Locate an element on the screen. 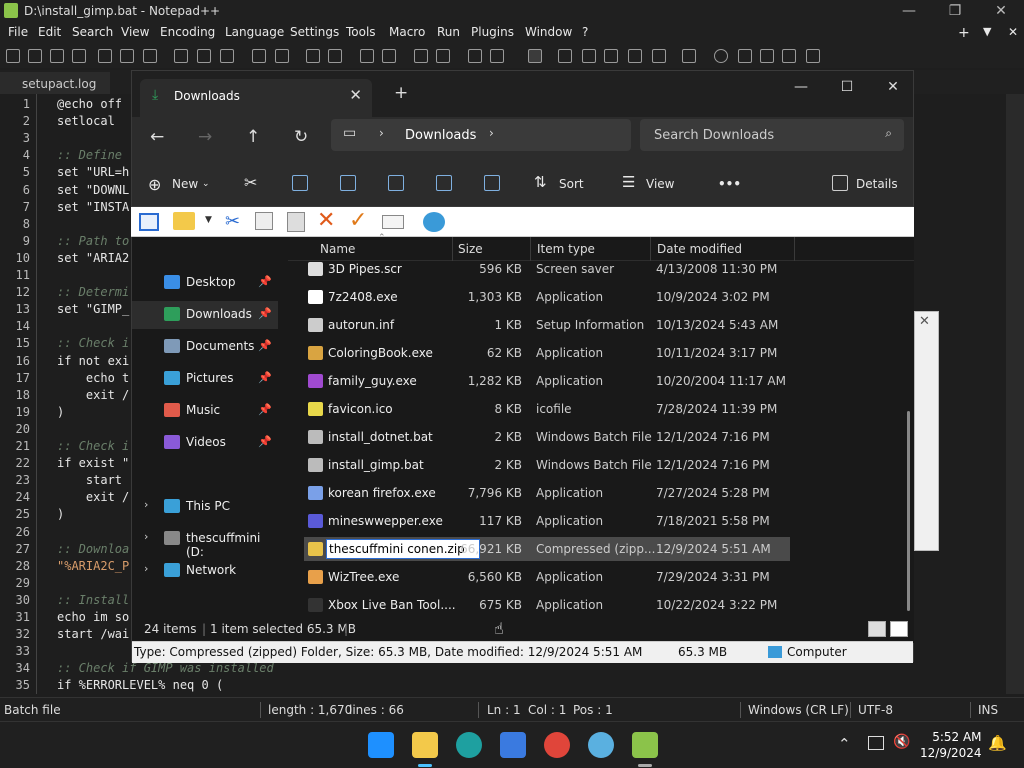 The image size is (1024, 768). start-windows-icon is located at coordinates (381, 745).